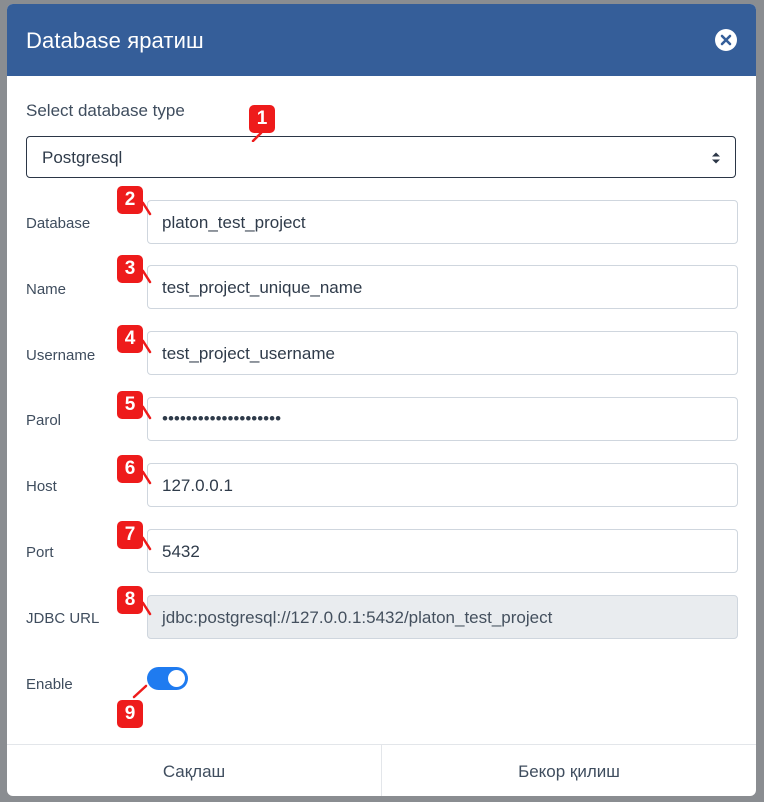  I want to click on select-arrows-icon, so click(716, 158).